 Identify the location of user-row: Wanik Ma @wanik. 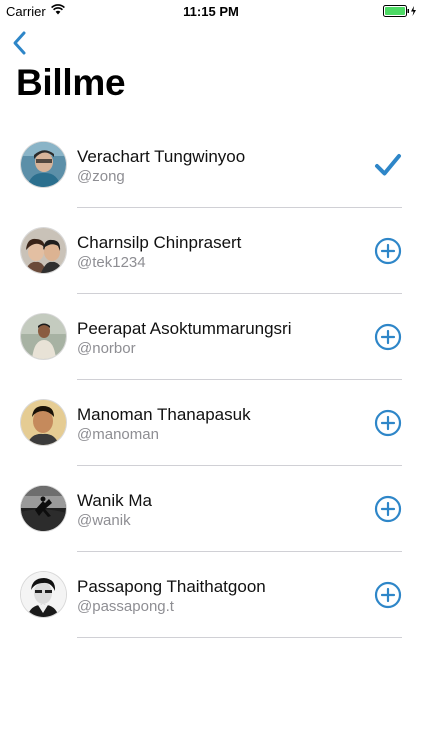
(211, 509).